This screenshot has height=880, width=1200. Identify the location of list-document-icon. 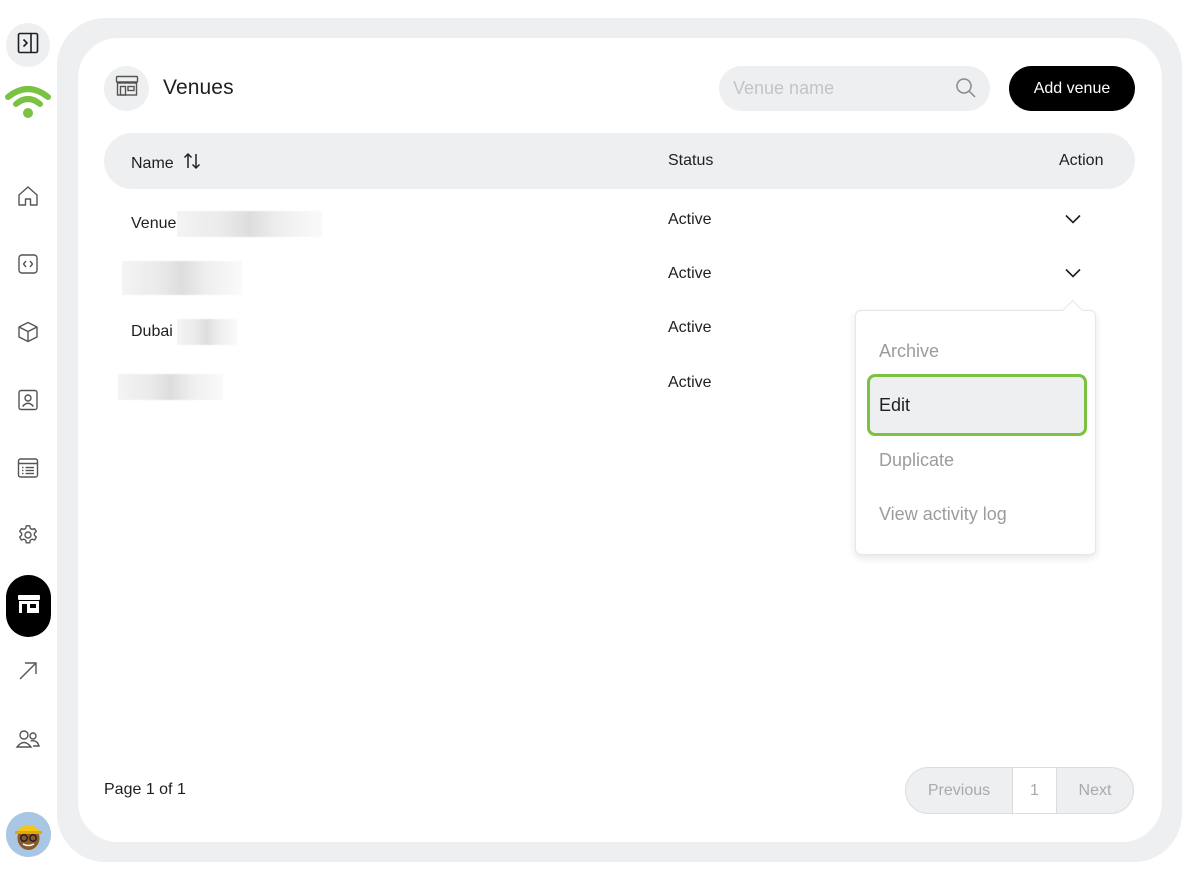
(28, 470).